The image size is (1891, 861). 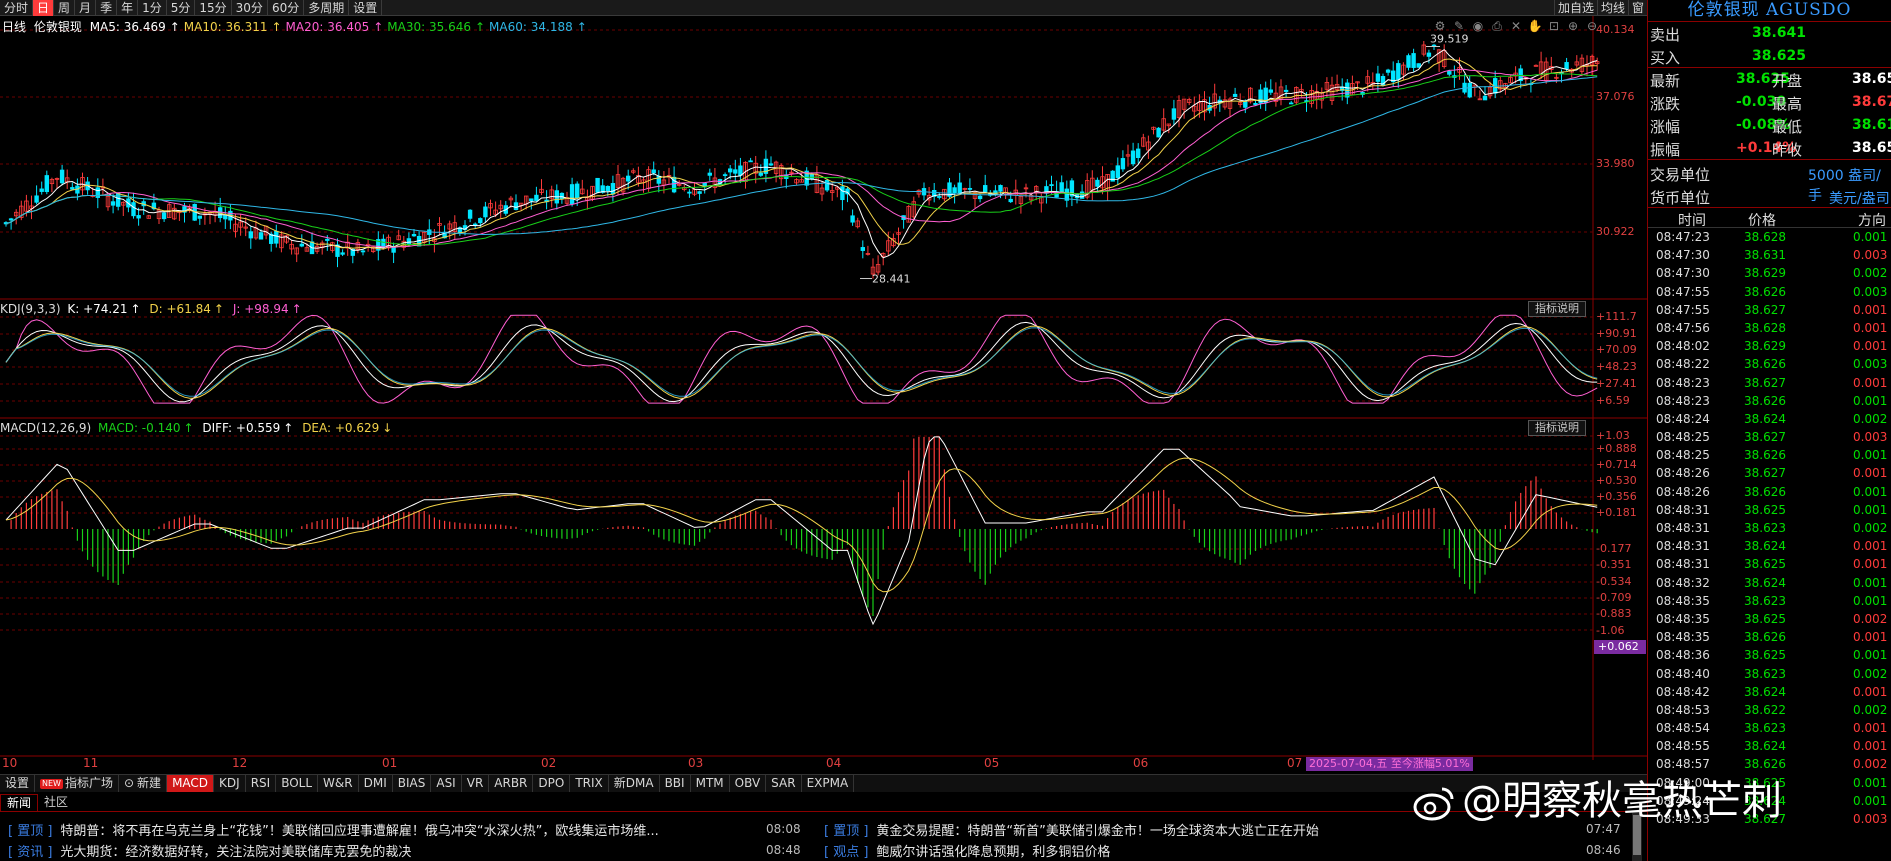 I want to click on indicator-tab-2: ⊙ 新建, so click(x=143, y=783).